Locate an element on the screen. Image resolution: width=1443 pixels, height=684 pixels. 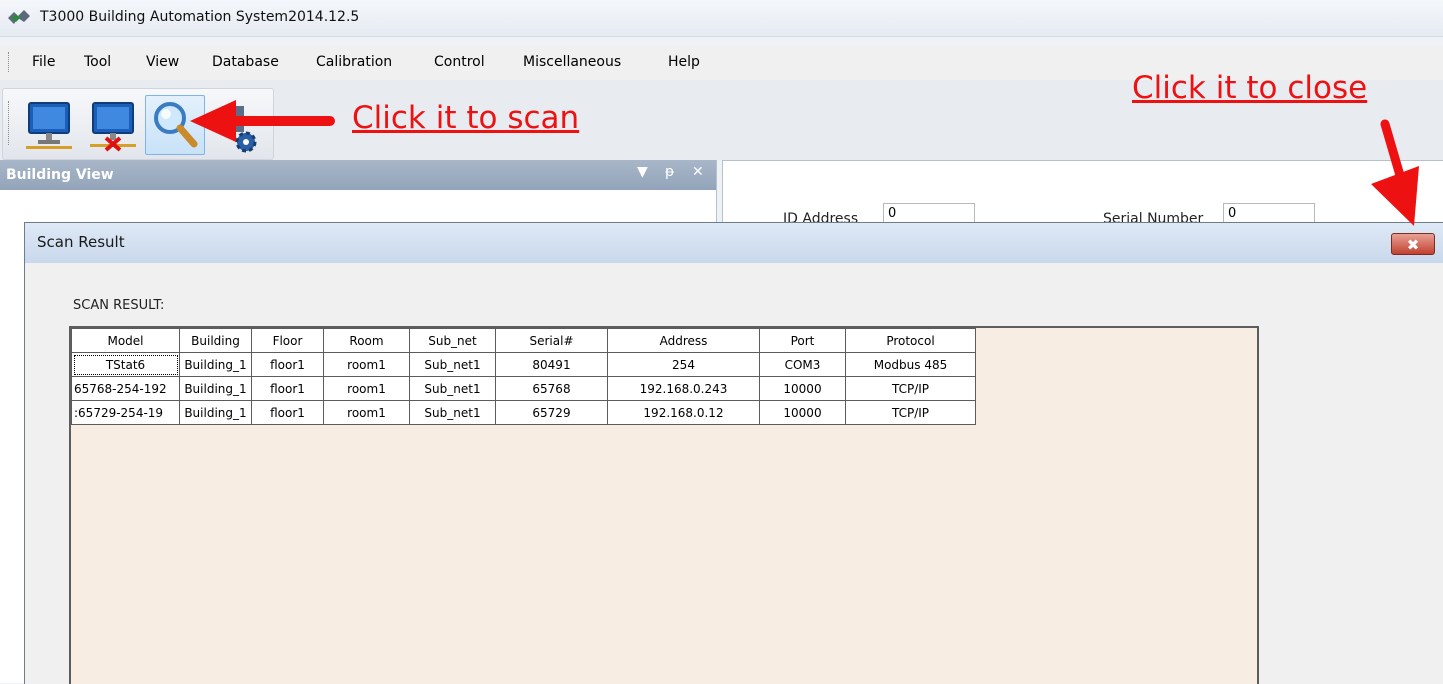
table-cell: Modbus 485 is located at coordinates (910, 364).